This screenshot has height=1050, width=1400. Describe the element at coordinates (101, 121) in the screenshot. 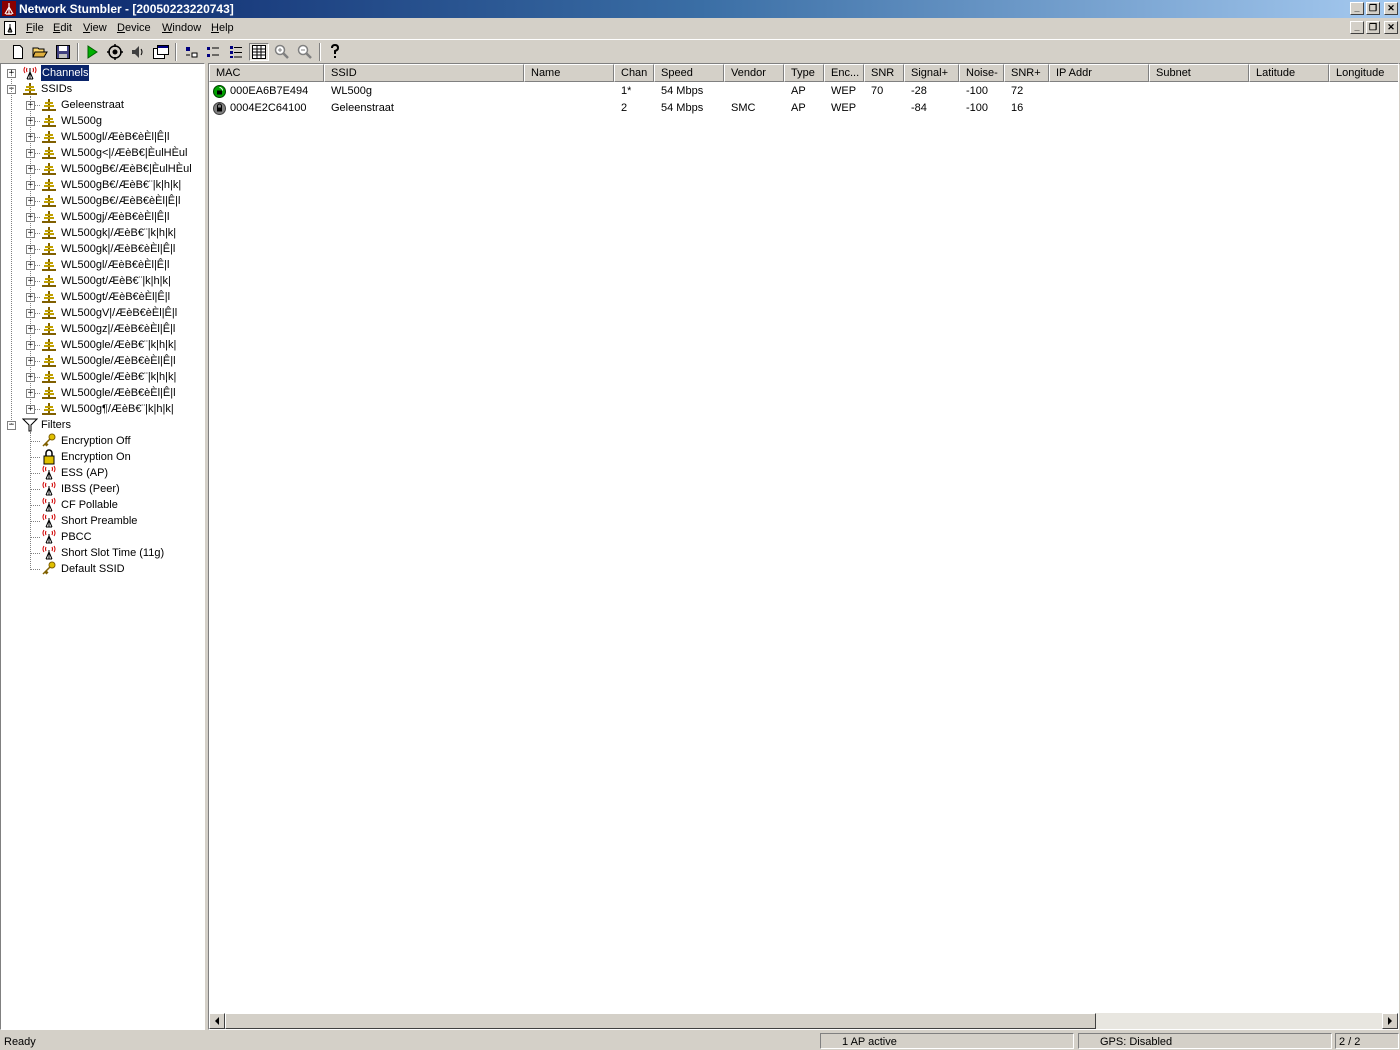

I see `tree-item-ssid: + WL500g` at that location.